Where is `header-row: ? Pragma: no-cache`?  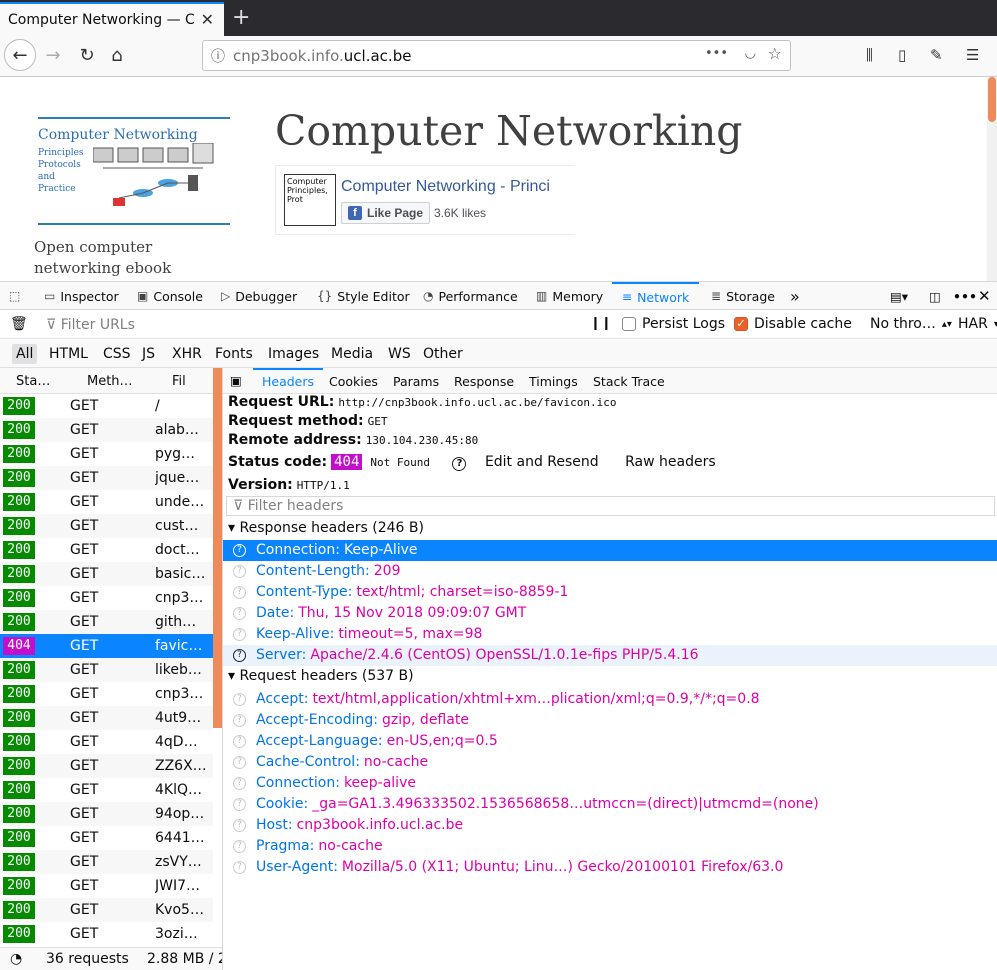
header-row: ? Pragma: no-cache is located at coordinates (610, 846).